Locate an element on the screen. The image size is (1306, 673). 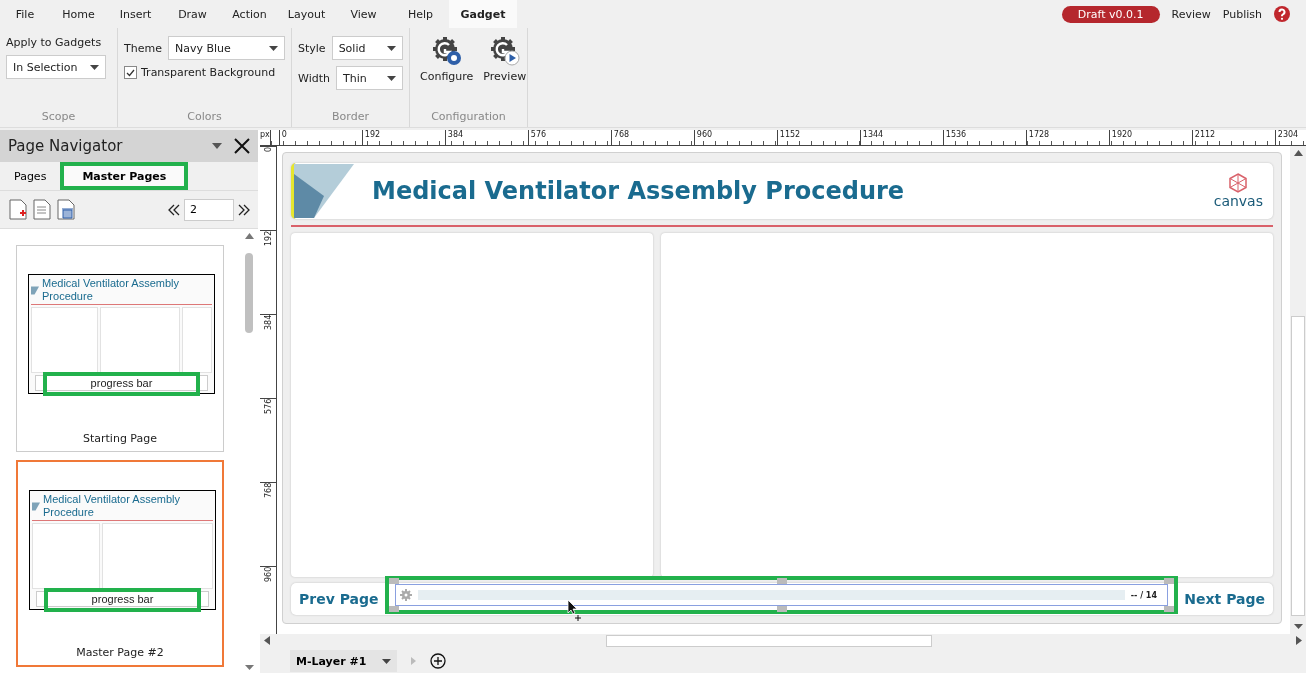
configure-button: Configure is located at coordinates (447, 59).